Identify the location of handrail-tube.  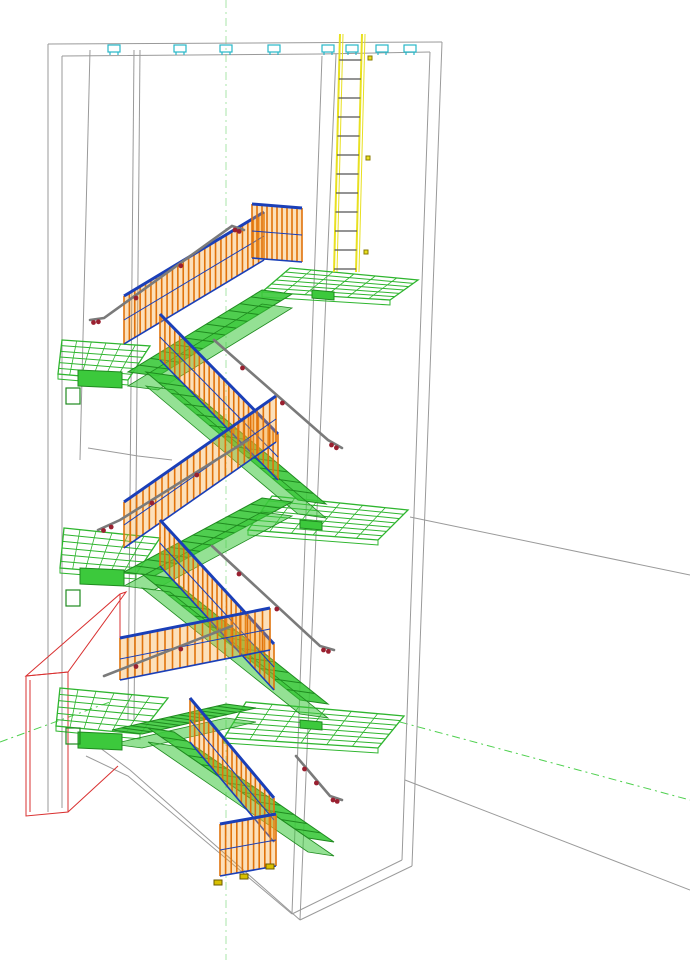
(319, 778).